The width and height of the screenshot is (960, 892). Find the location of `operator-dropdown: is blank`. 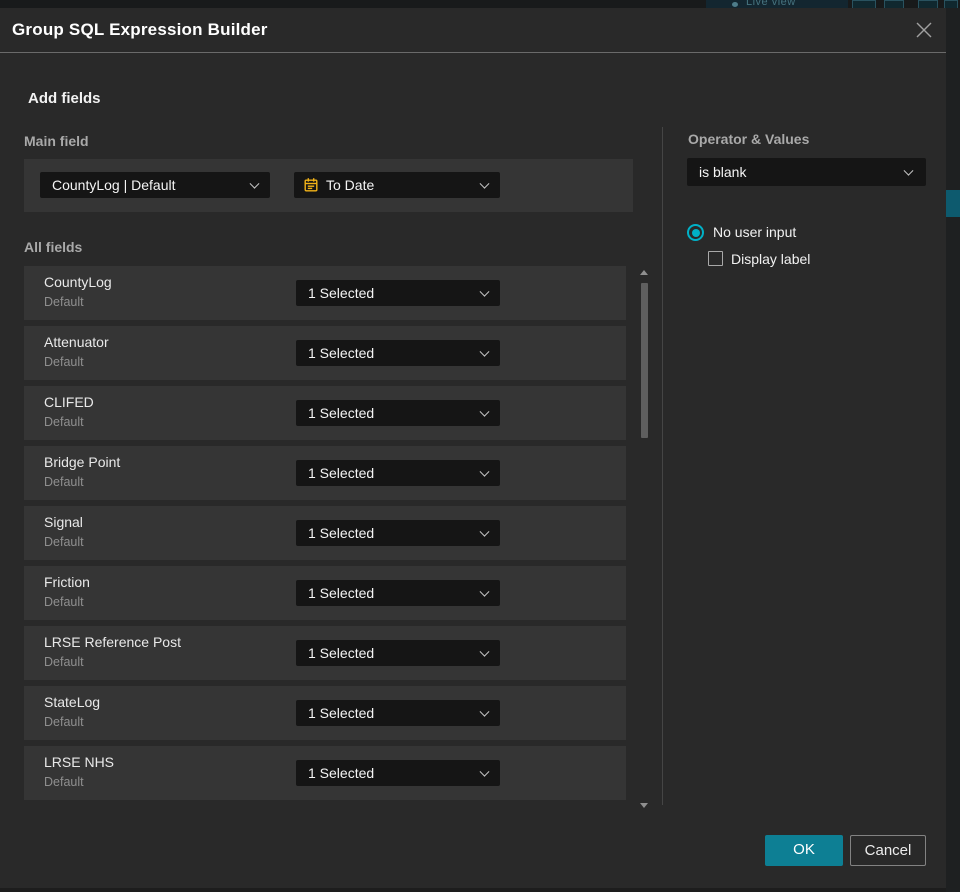

operator-dropdown: is blank is located at coordinates (806, 172).